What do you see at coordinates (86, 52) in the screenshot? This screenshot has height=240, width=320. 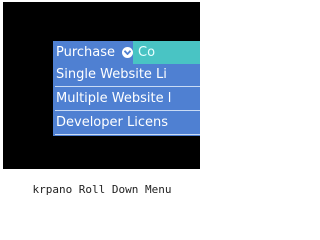 I see `menu-item-purchase-label: Purchase` at bounding box center [86, 52].